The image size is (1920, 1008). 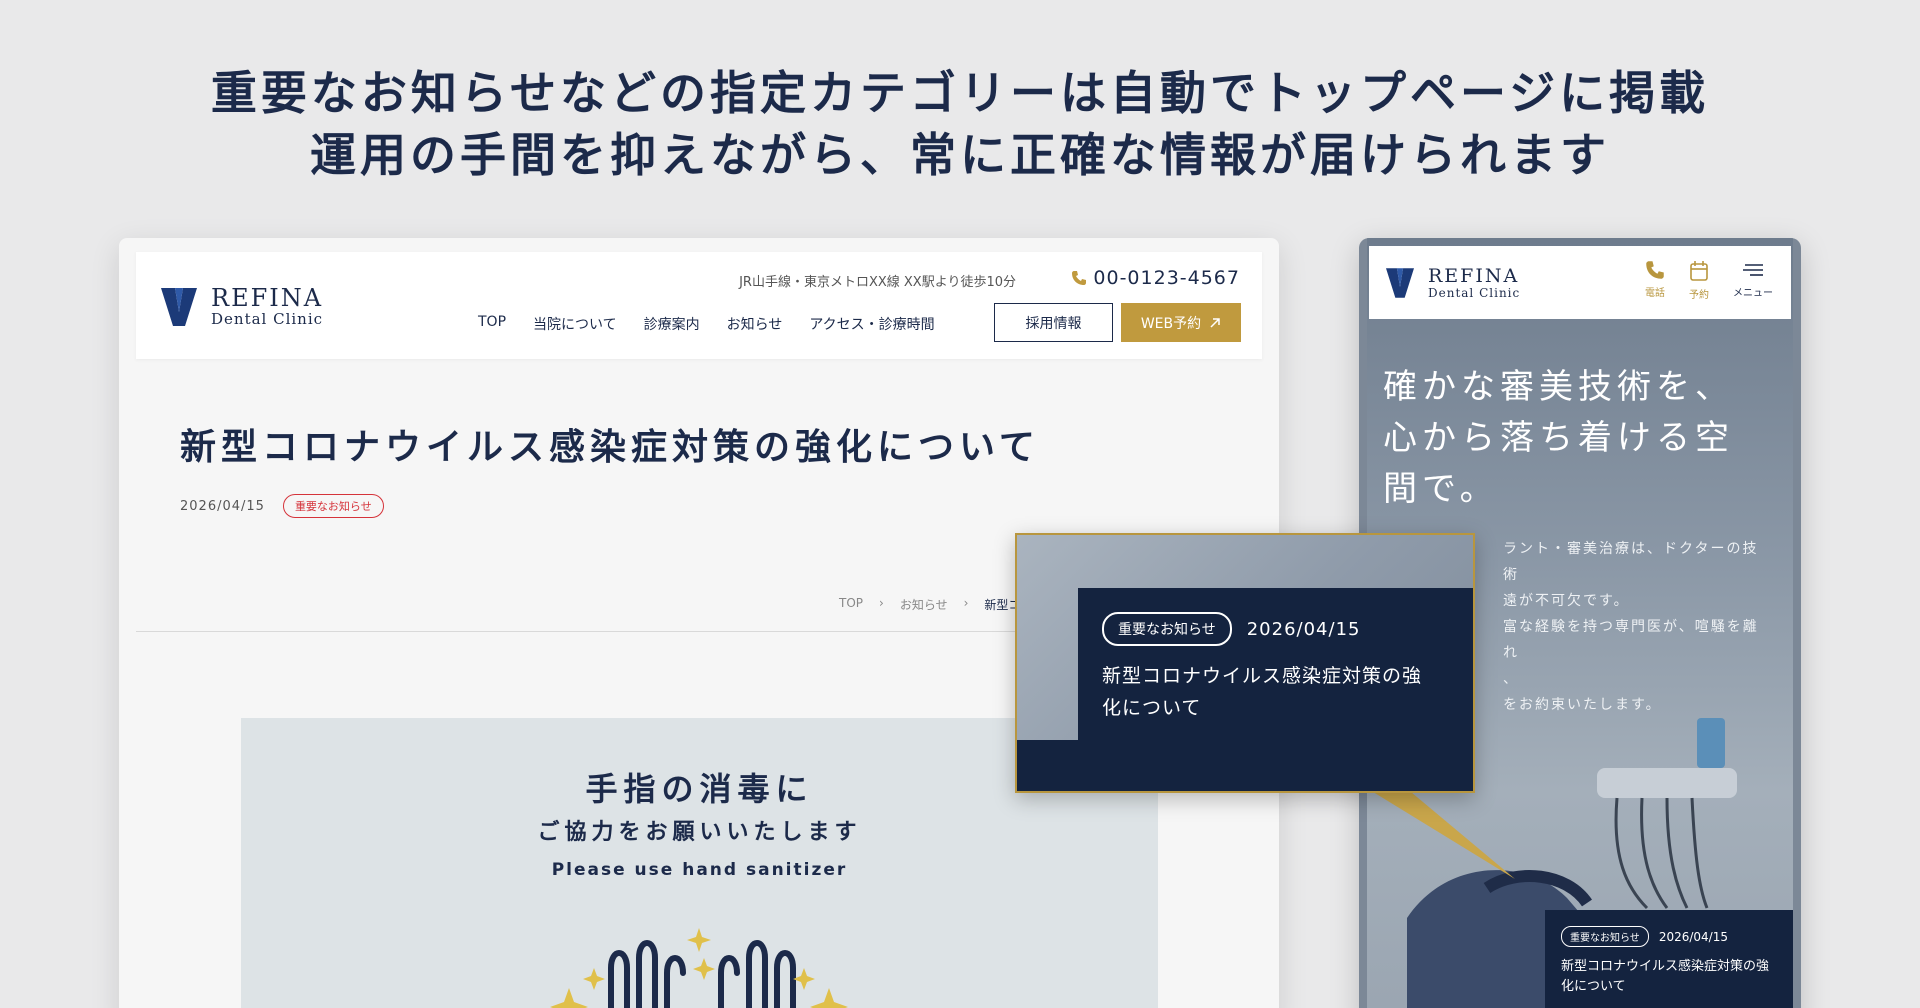 I want to click on phone-number: 00-0123-4567, so click(x=1155, y=278).